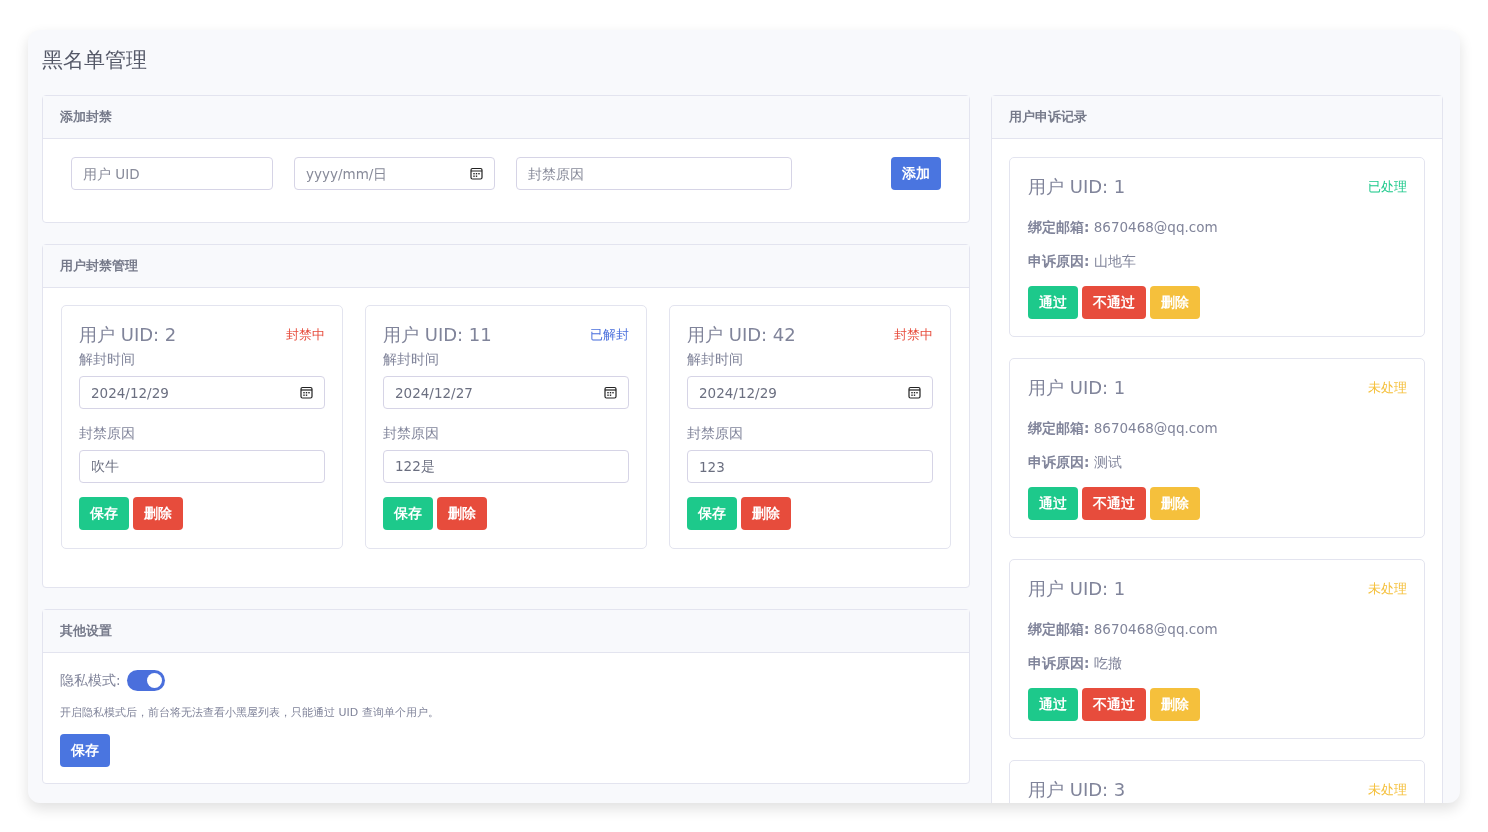 This screenshot has height=832, width=1488. I want to click on user-uid: 用户 UID: 42, so click(741, 335).